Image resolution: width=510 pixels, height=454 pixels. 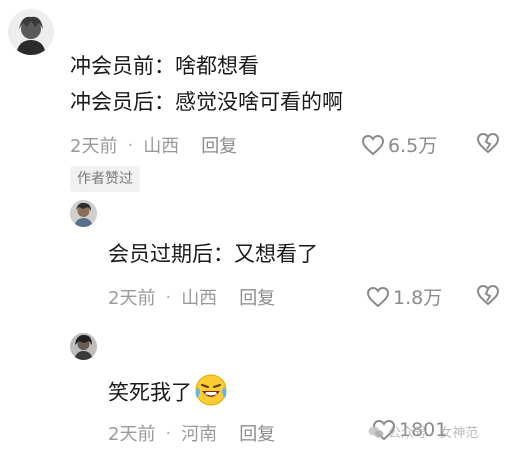 I want to click on like-count: 1.8万, so click(x=418, y=298).